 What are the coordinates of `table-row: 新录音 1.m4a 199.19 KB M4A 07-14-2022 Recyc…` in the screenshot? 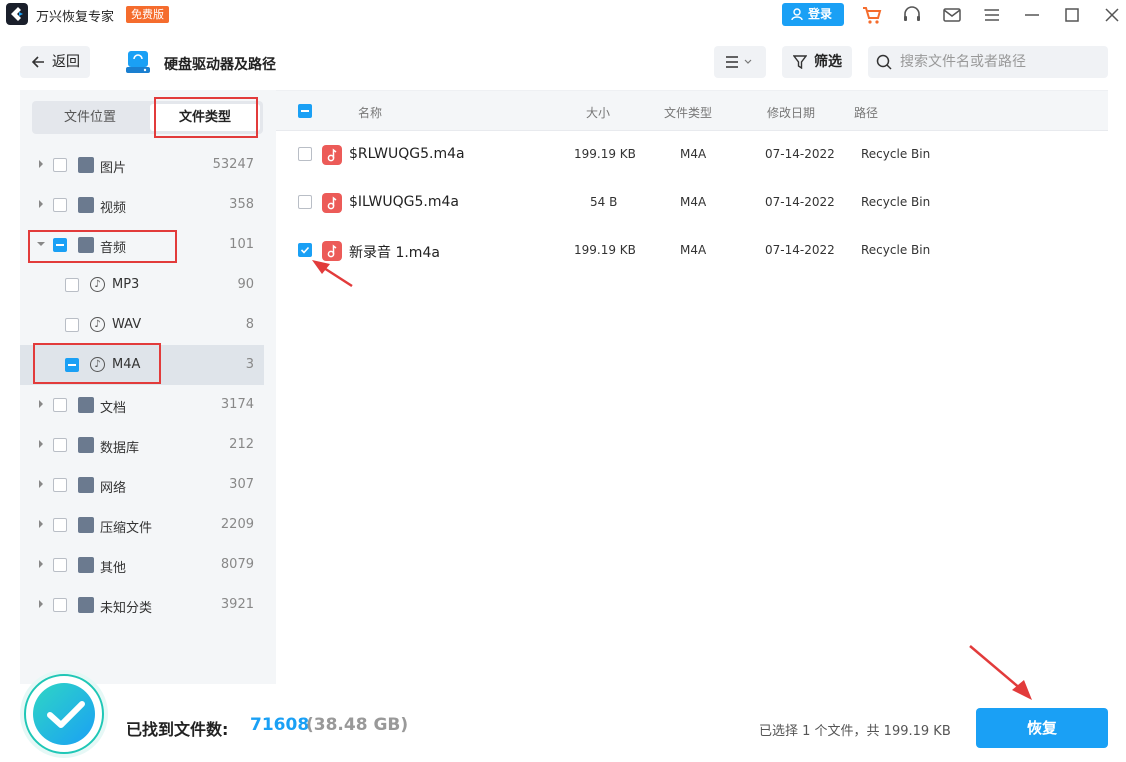 It's located at (692, 251).